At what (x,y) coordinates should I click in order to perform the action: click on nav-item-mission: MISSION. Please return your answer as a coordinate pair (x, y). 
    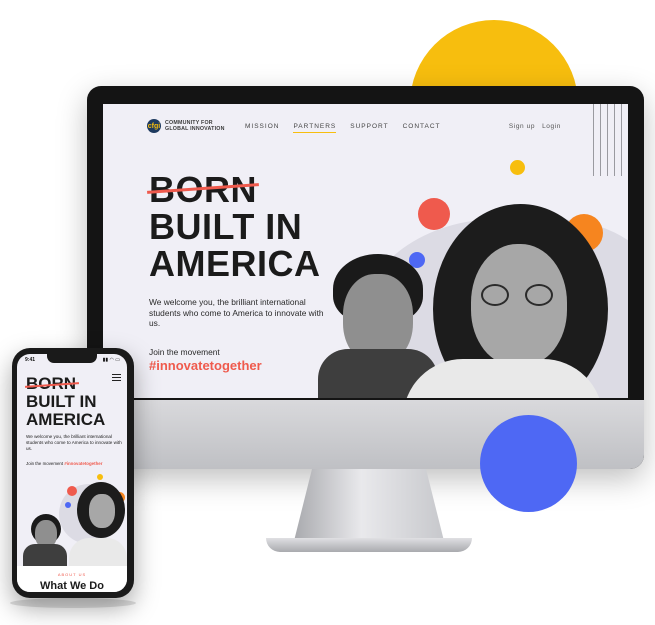
    Looking at the image, I should click on (262, 128).